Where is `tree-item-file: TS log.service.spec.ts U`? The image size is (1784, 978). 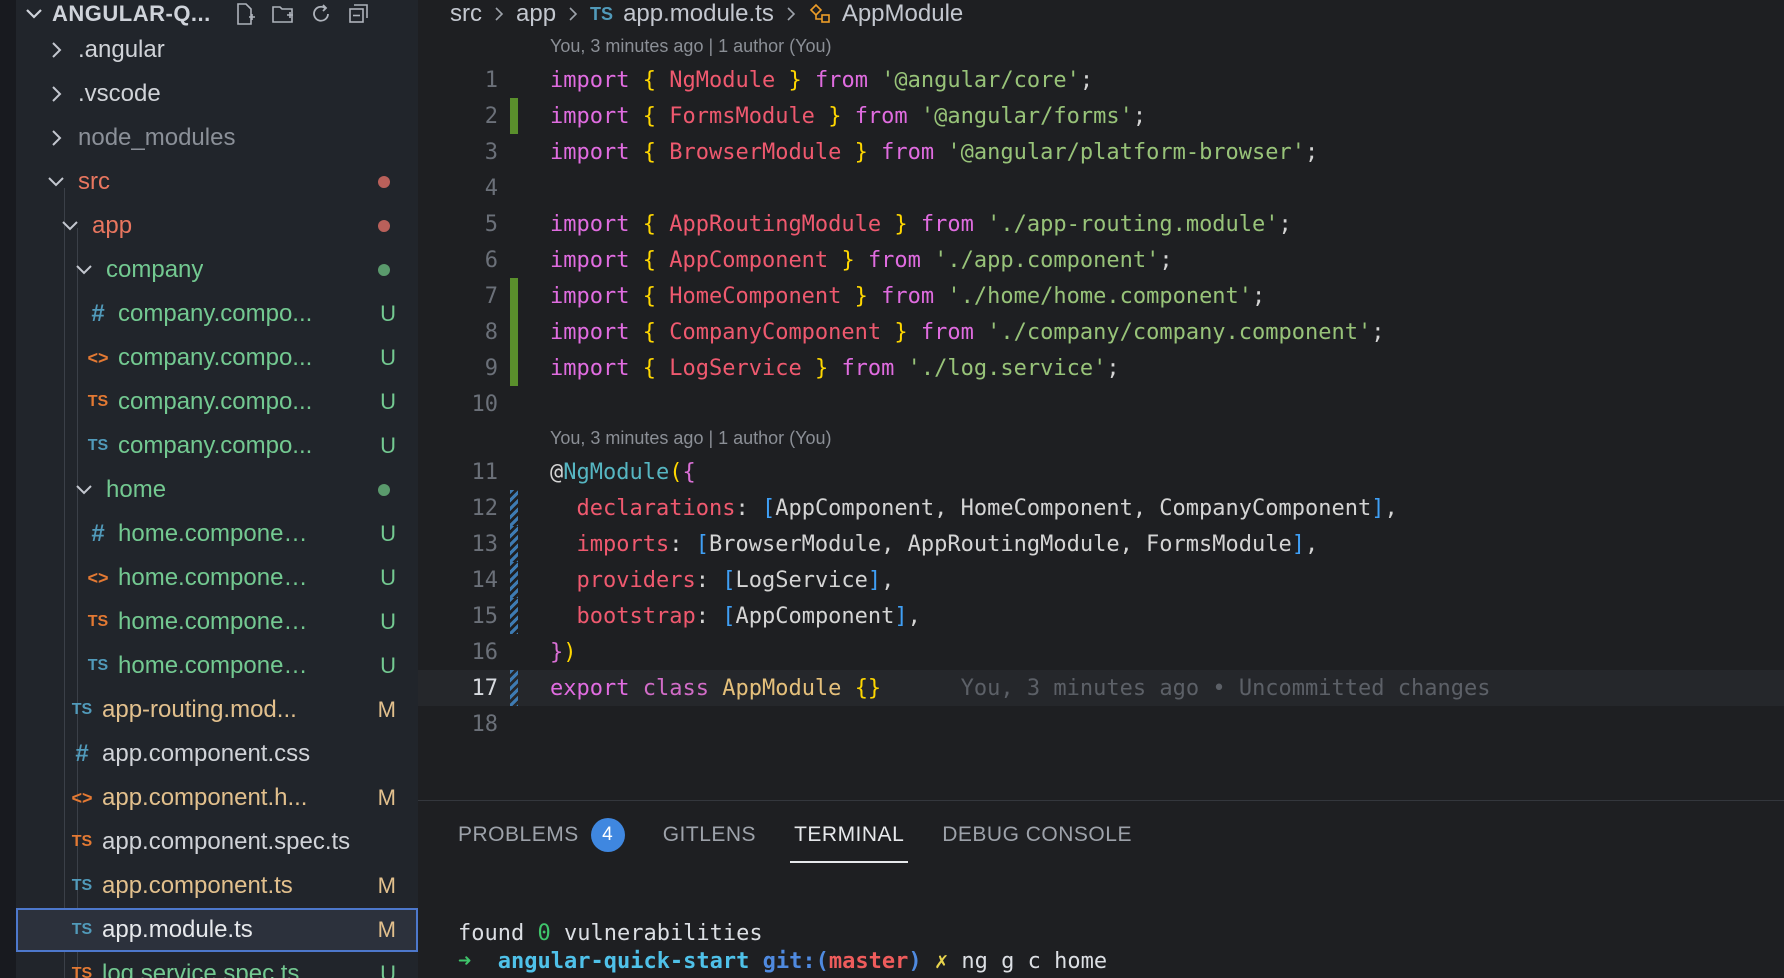 tree-item-file: TS log.service.spec.ts U is located at coordinates (217, 965).